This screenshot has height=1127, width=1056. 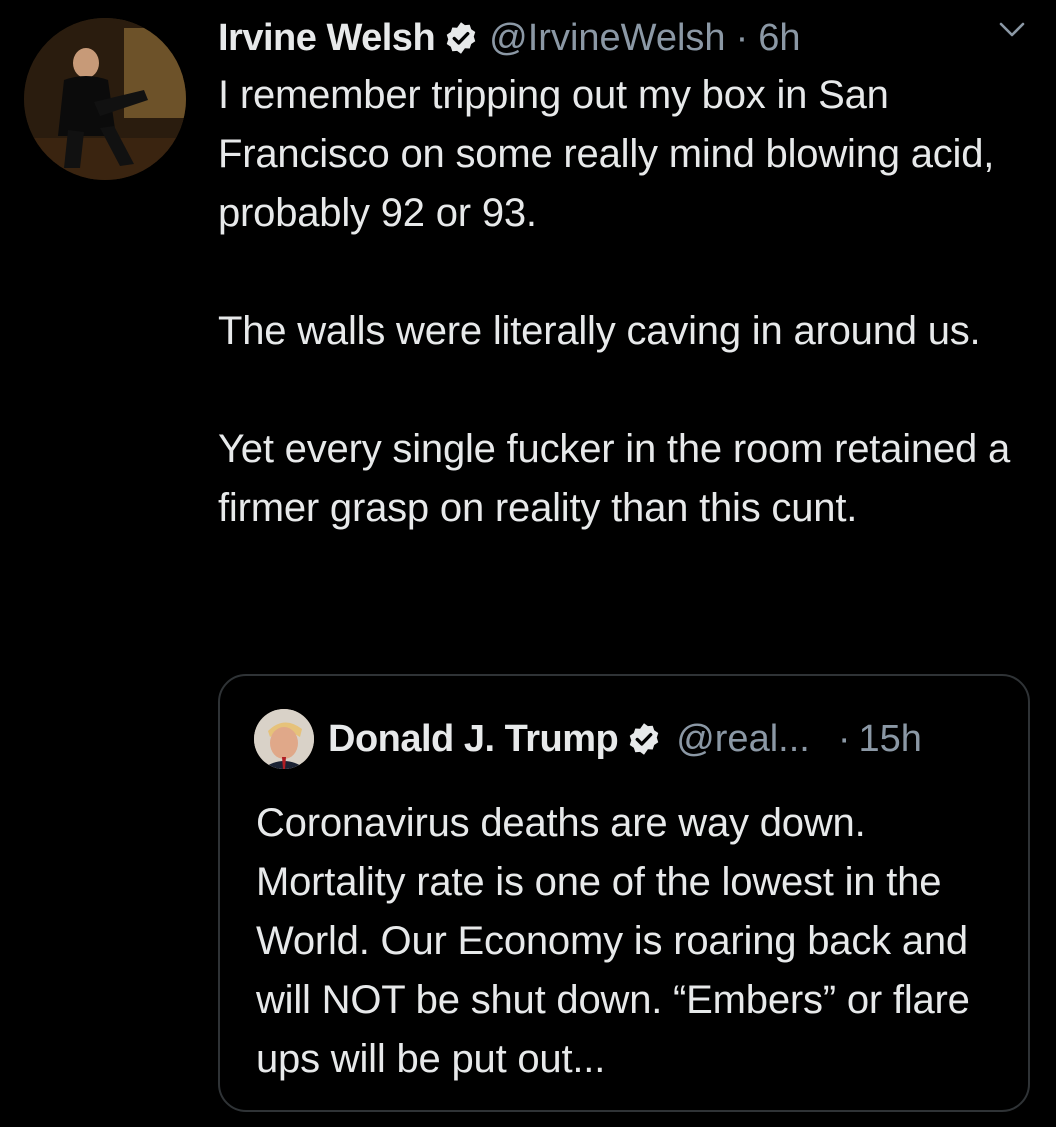 I want to click on tweet-header: Irvine Welsh @IrvineWelsh · 6h, so click(x=627, y=38).